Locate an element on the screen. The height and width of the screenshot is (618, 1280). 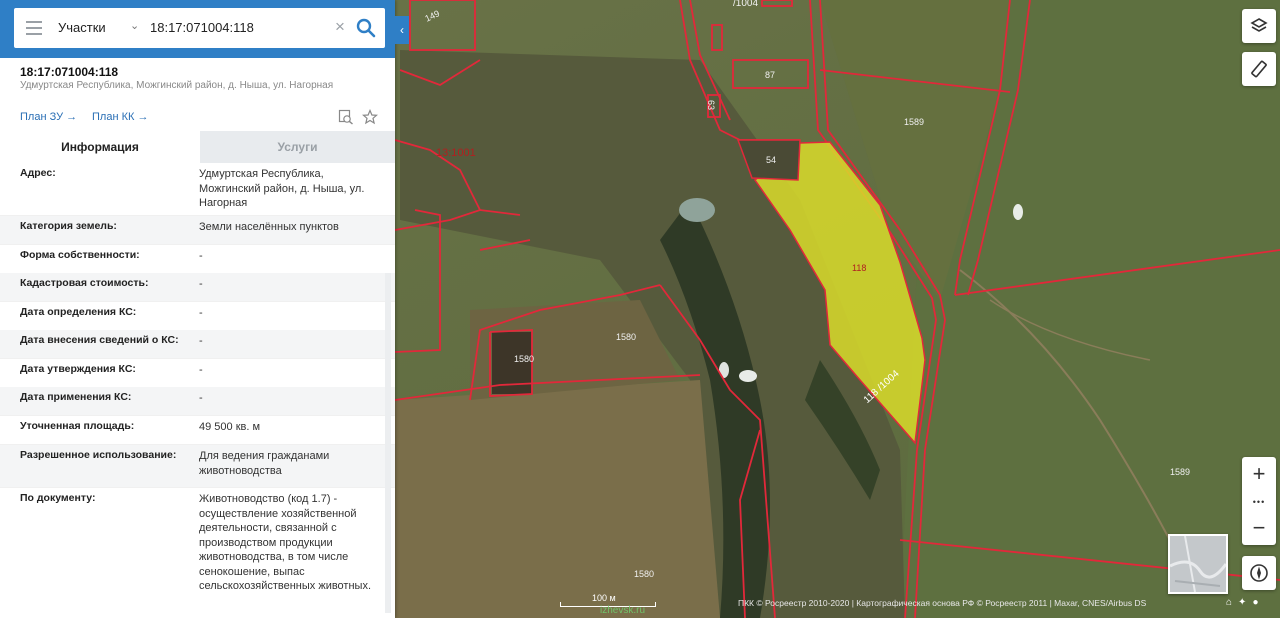
label-63: 63 is located at coordinates (711, 105).